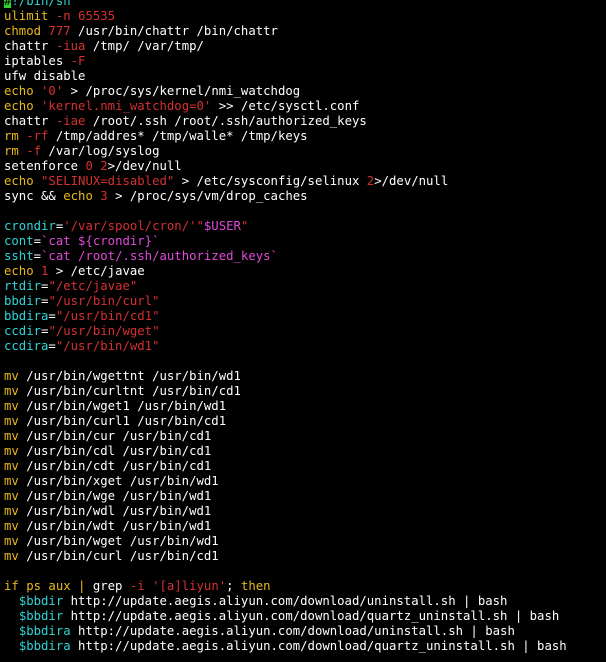  I want to click on terminal-line: mv /usr/bin/cur /usr/bin/cd1, so click(305, 436).